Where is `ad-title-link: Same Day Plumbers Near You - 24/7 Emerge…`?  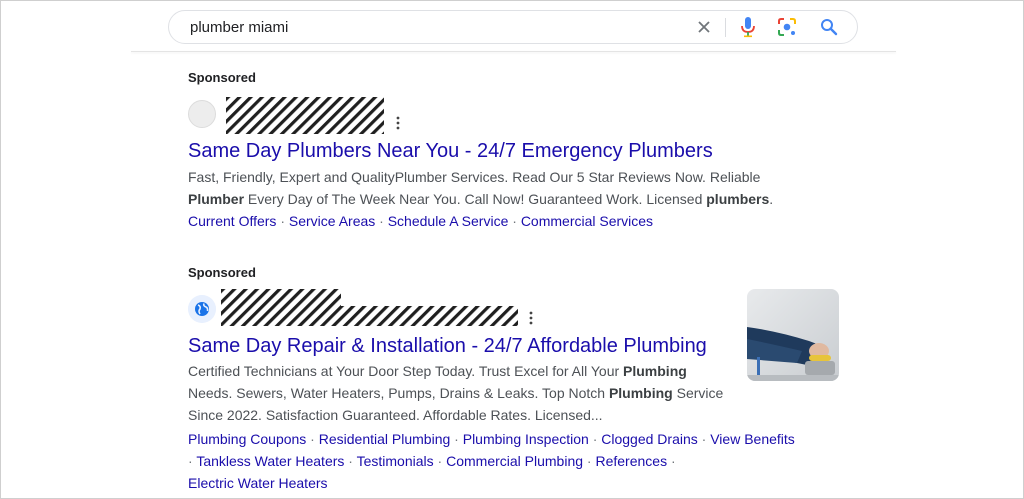 ad-title-link: Same Day Plumbers Near You - 24/7 Emerge… is located at coordinates (450, 151).